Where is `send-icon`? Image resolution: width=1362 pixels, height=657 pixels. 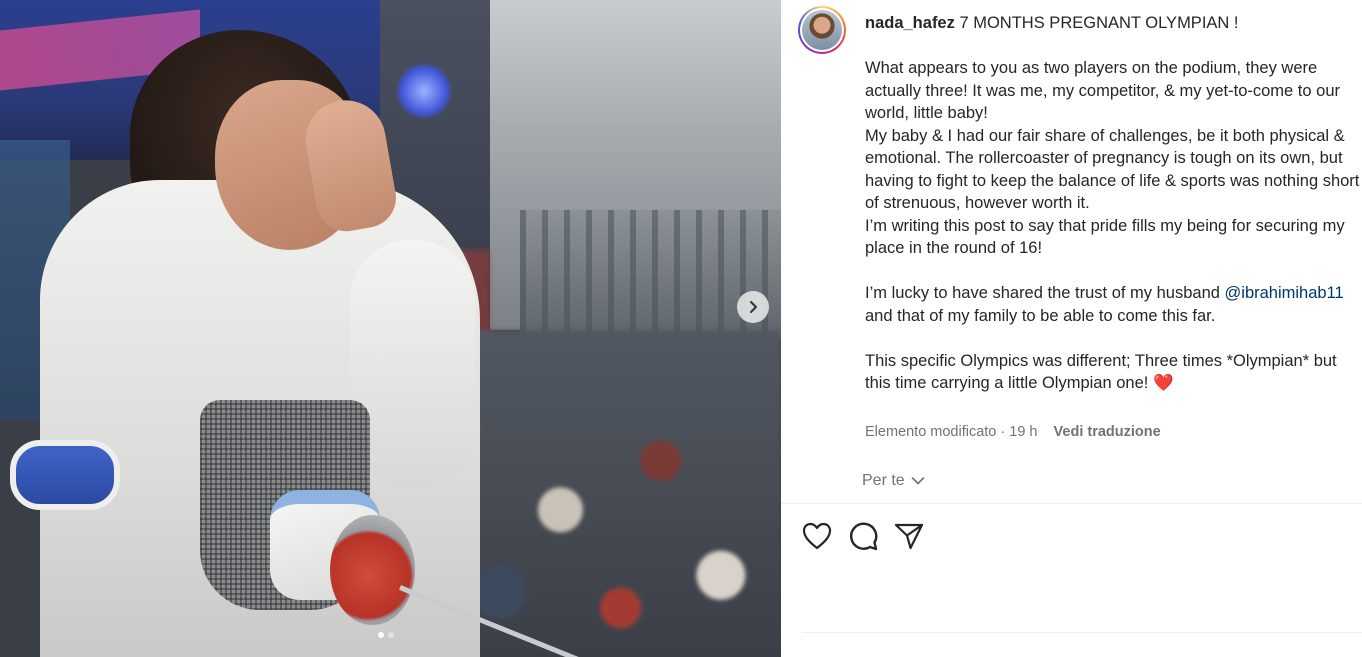 send-icon is located at coordinates (909, 536).